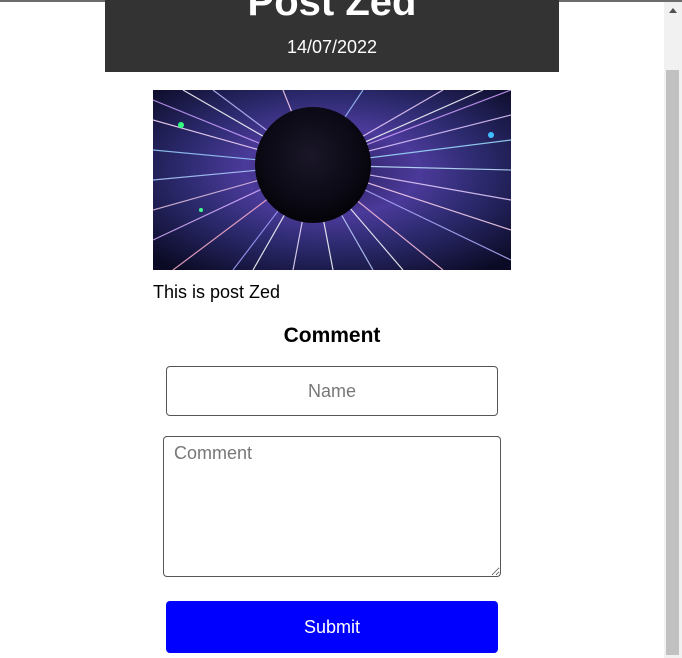 This screenshot has width=682, height=658. Describe the element at coordinates (332, 391) in the screenshot. I see `name-input` at that location.